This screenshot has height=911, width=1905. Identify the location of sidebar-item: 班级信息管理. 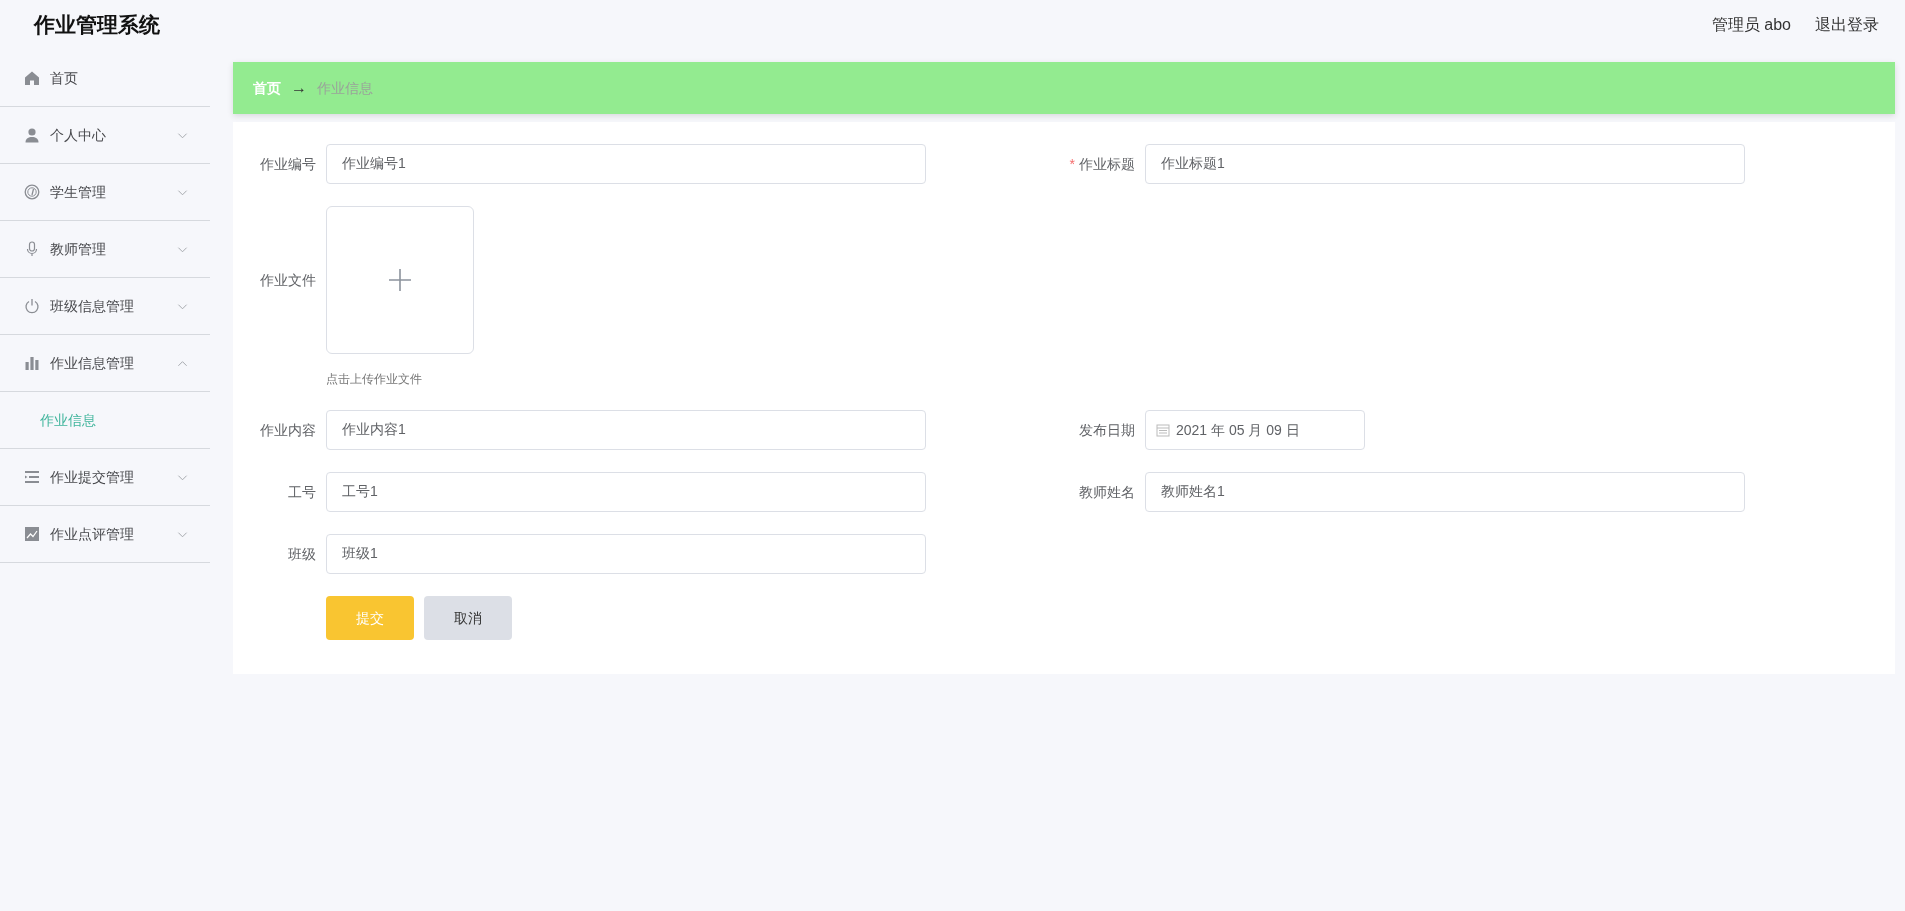
(105, 306).